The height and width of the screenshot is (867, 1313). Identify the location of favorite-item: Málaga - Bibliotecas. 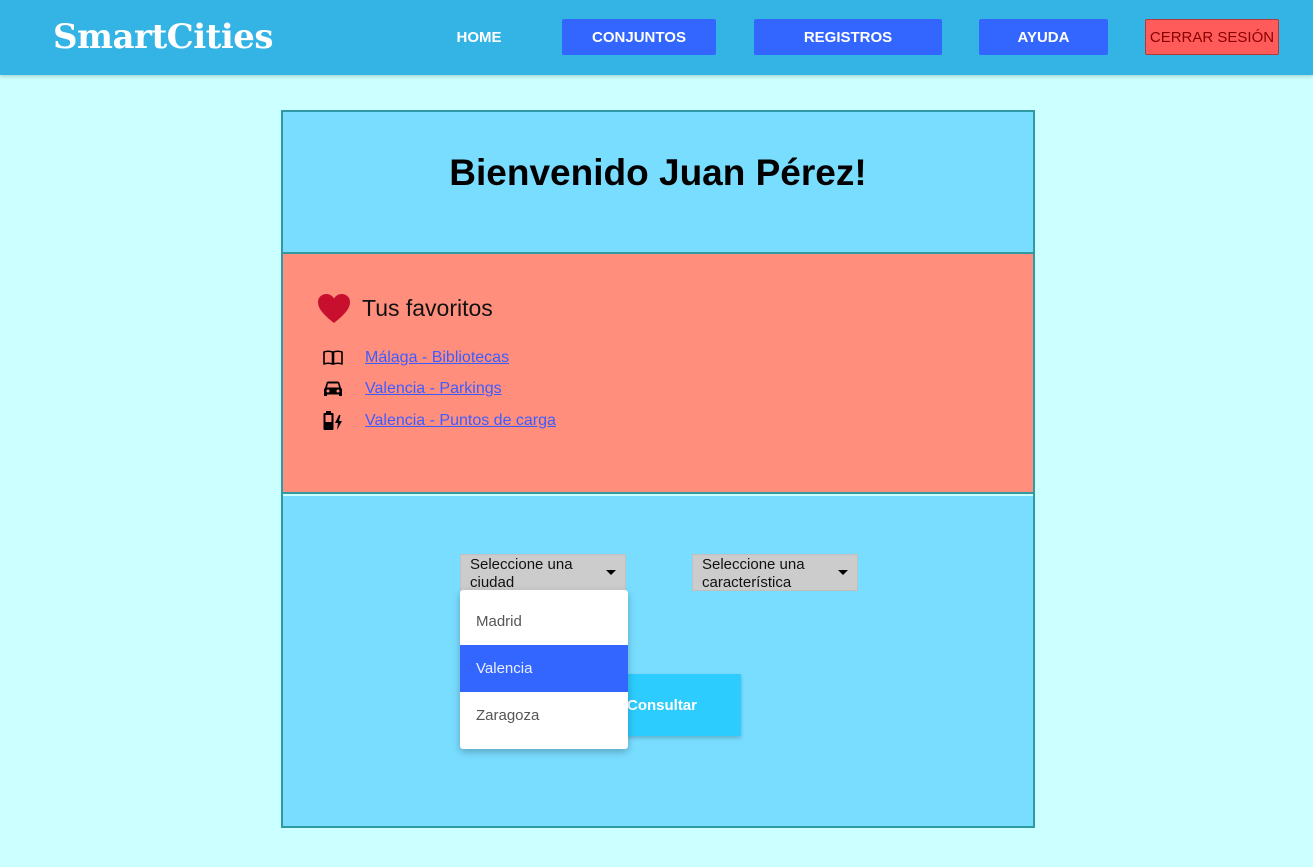
(415, 358).